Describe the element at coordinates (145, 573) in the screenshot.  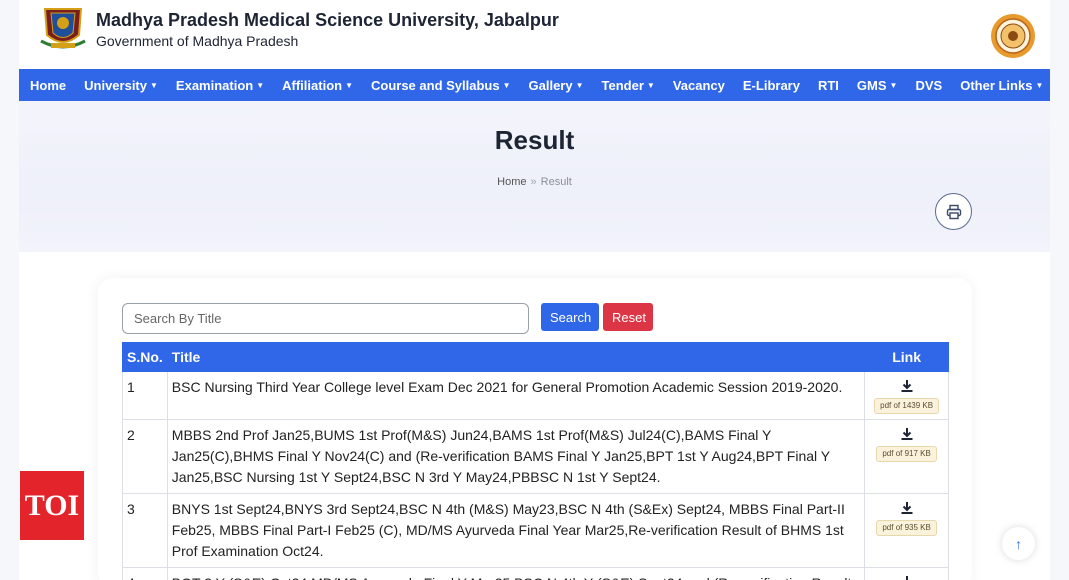
I see `row-sno: 4` at that location.